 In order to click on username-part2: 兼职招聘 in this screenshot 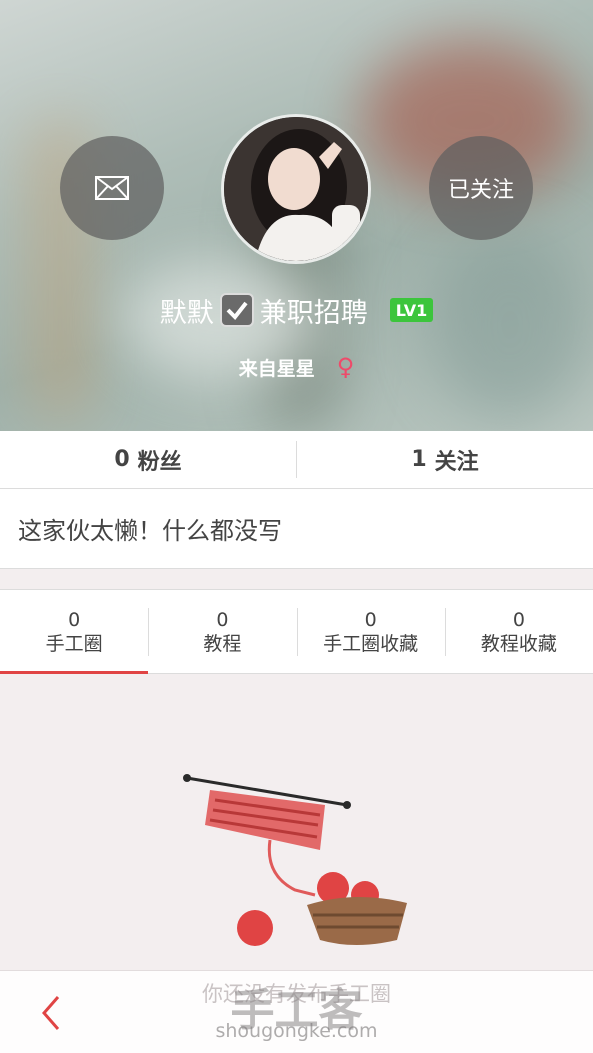, I will do `click(313, 313)`.